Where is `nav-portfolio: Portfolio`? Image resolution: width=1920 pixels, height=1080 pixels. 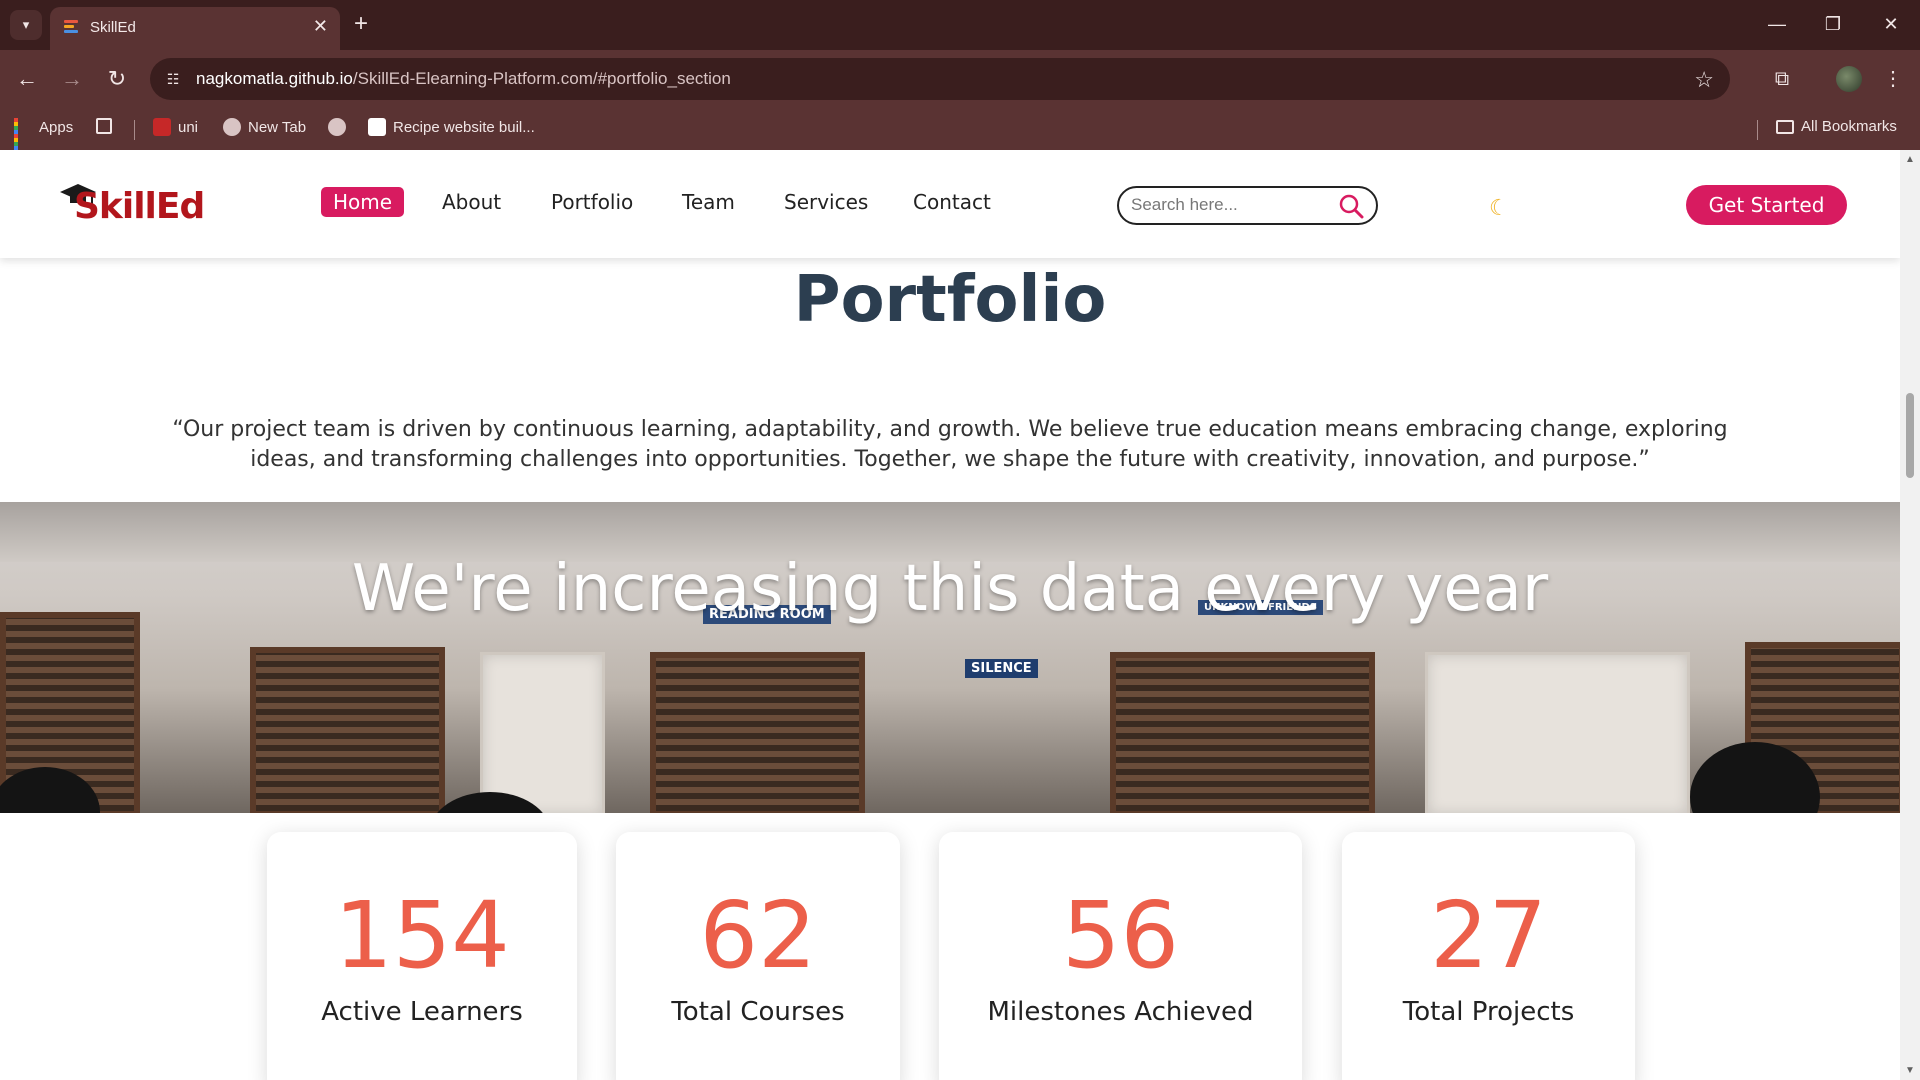 nav-portfolio: Portfolio is located at coordinates (592, 202).